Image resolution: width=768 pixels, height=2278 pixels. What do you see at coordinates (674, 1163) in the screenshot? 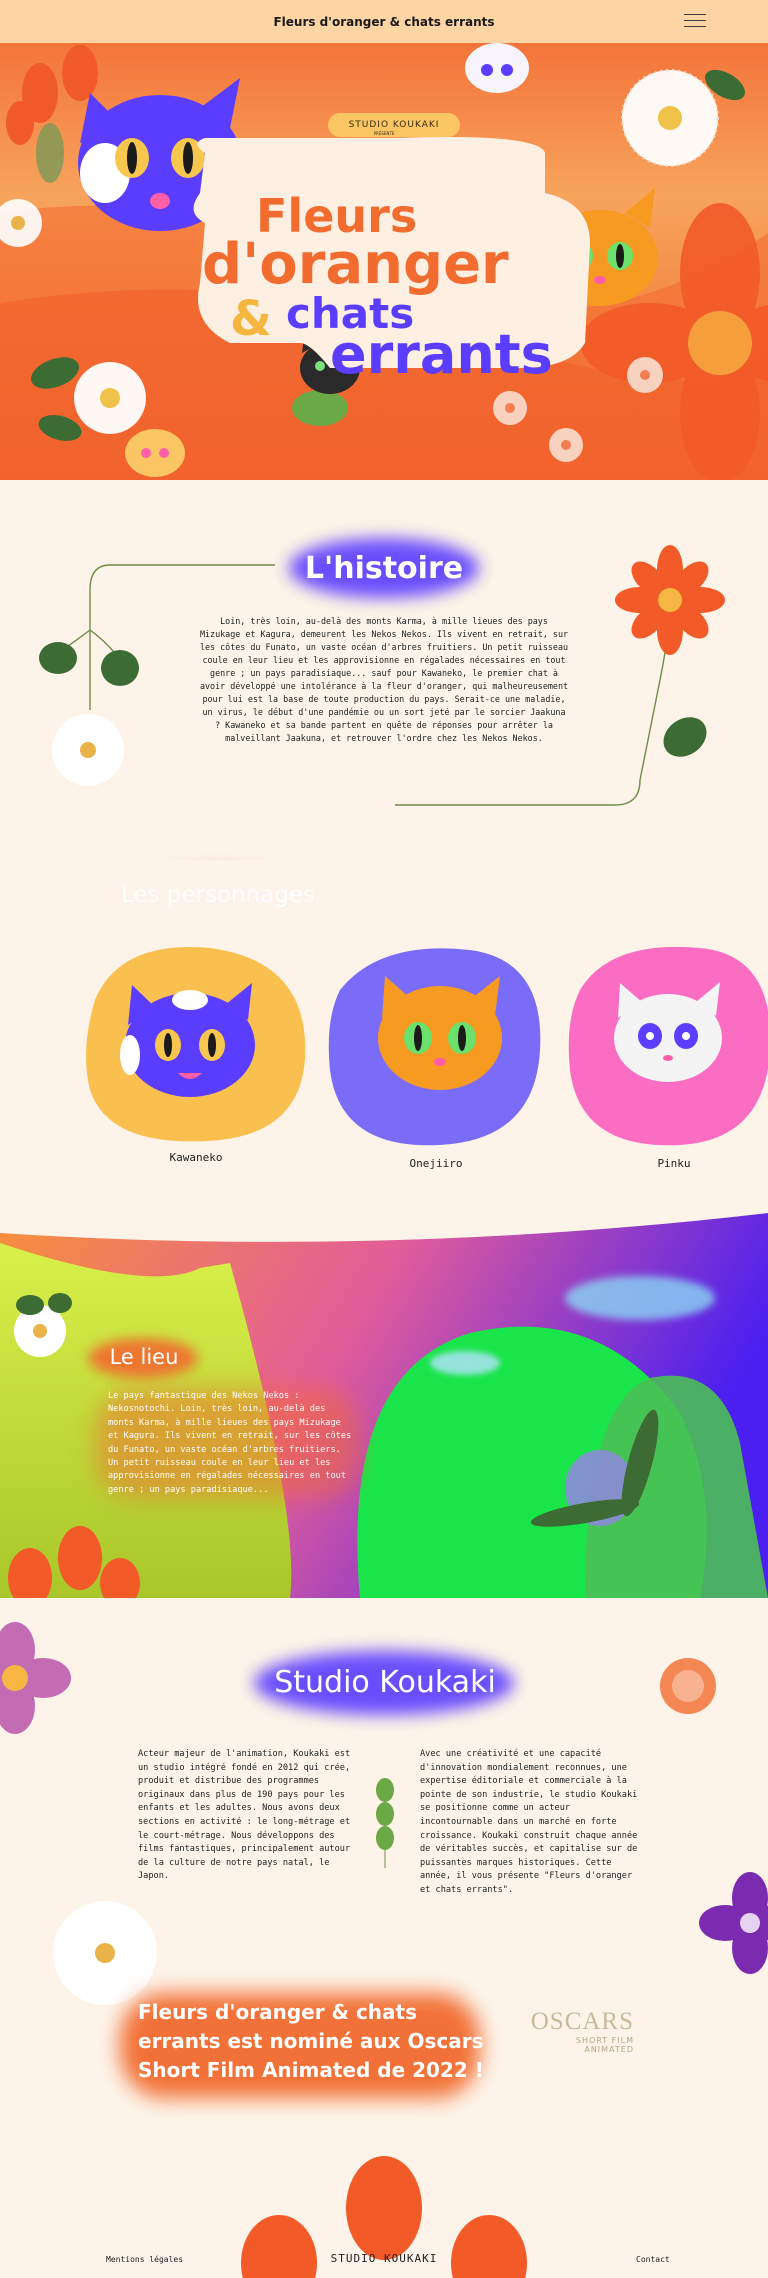
I see `character-name-pinku: Pinku` at bounding box center [674, 1163].